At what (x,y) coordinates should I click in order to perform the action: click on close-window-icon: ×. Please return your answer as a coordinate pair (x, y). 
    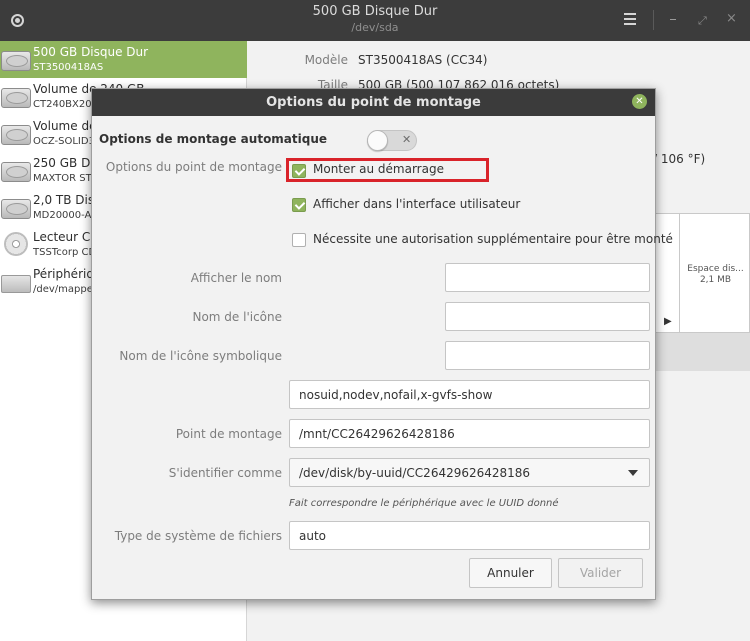
    Looking at the image, I should click on (731, 18).